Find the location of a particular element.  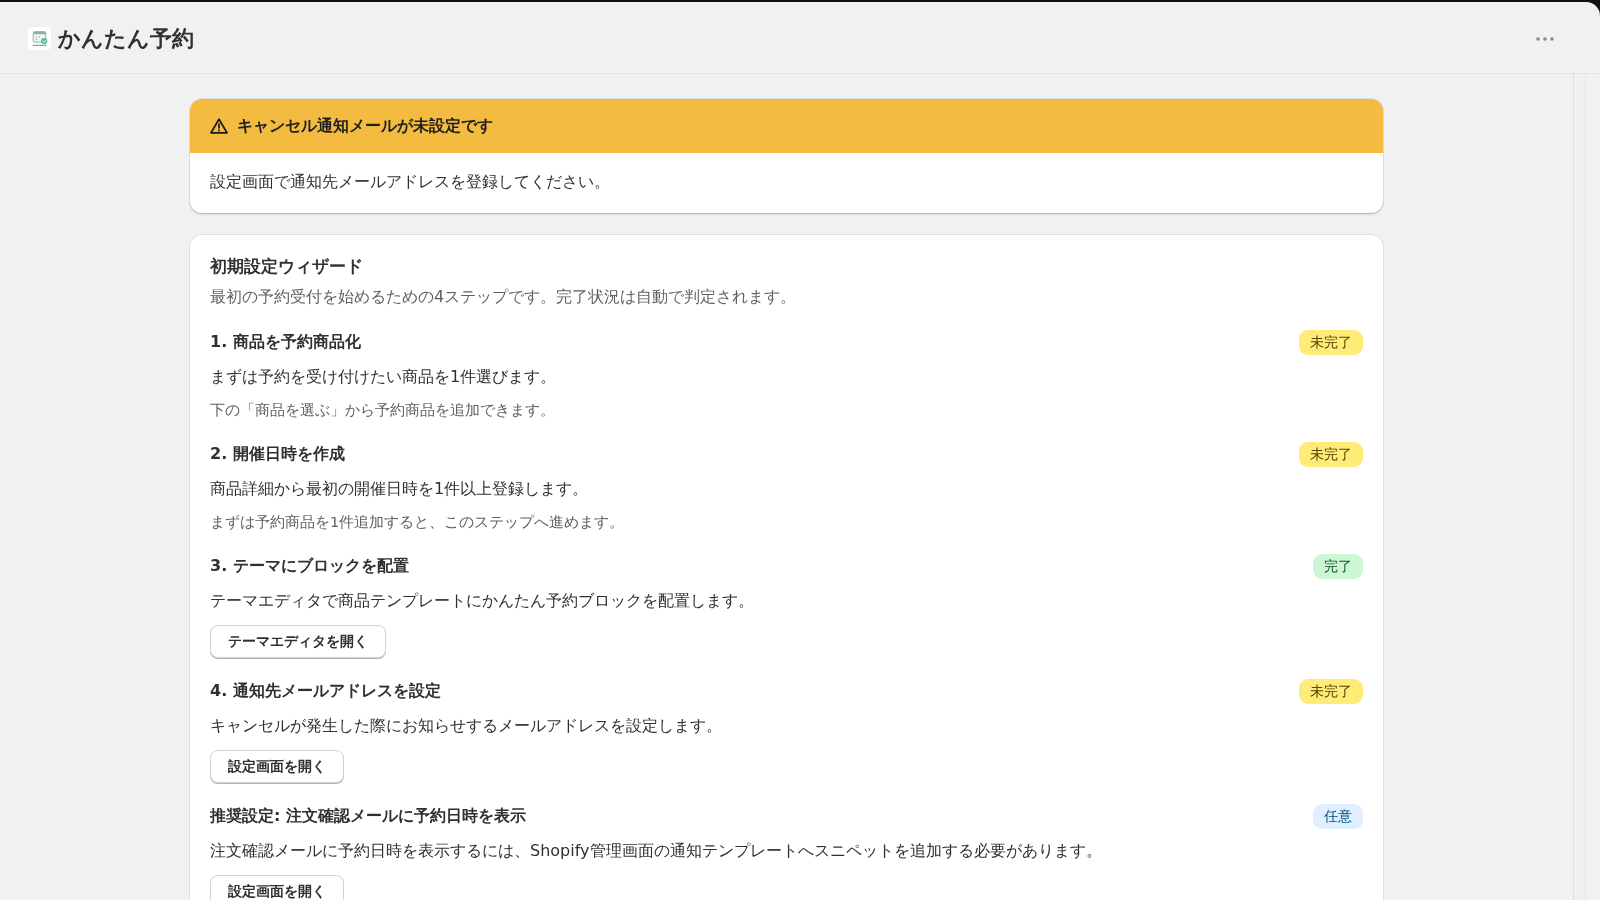

step-title: 4. 通知先メールアドレスを設定 is located at coordinates (325, 691).